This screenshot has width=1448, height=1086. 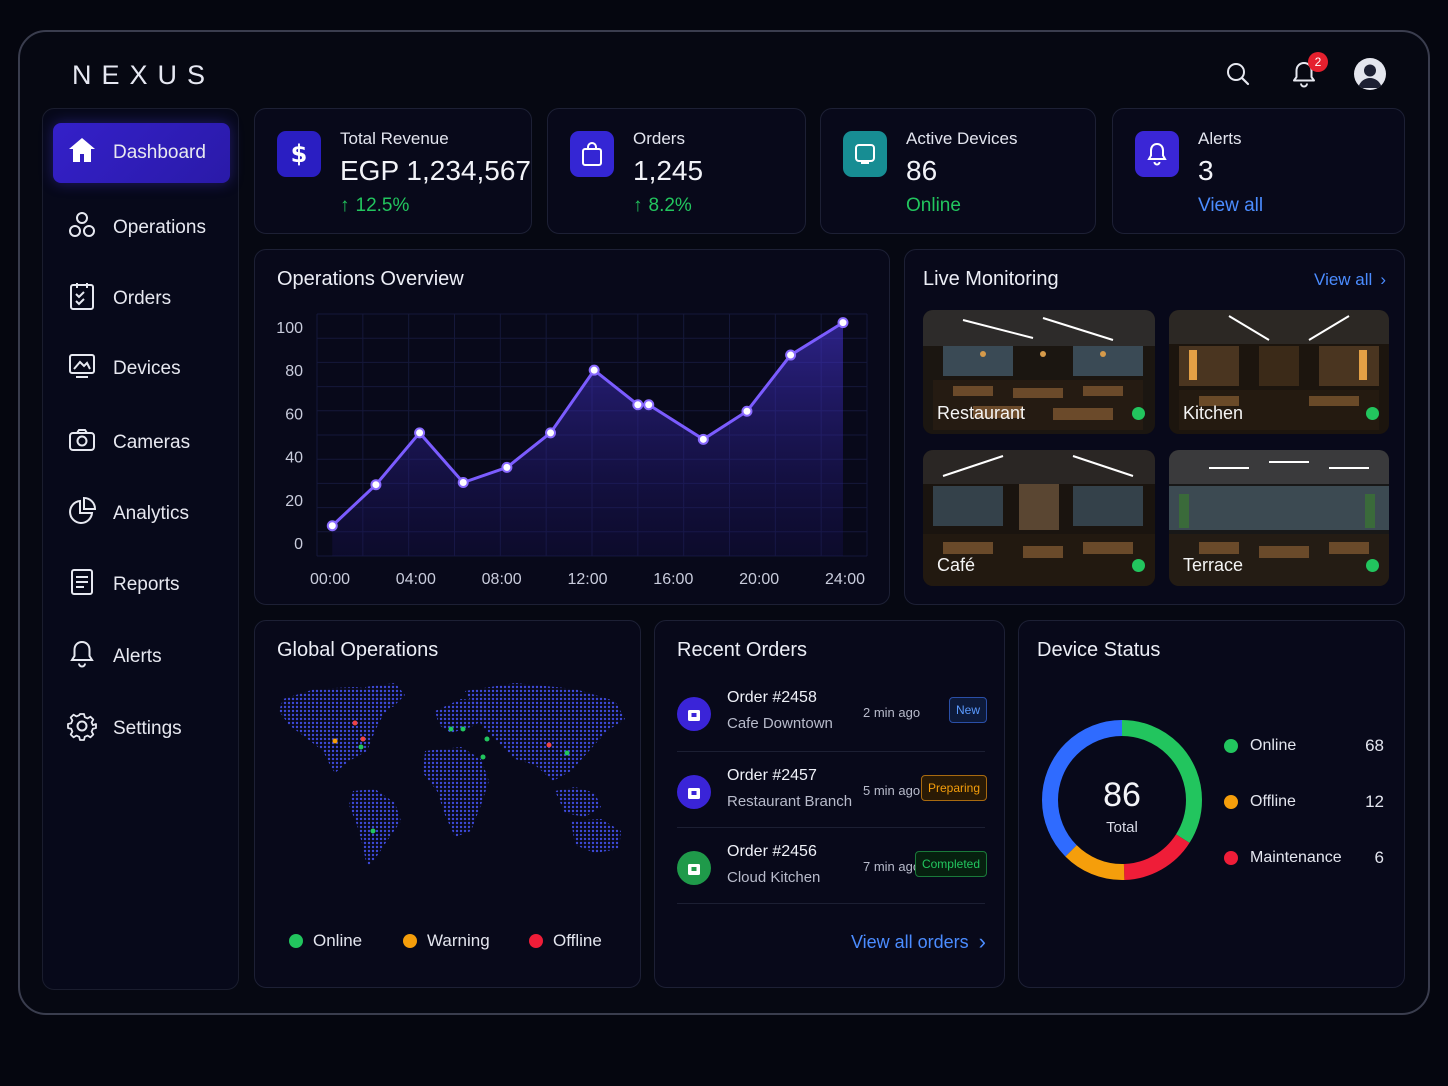 What do you see at coordinates (865, 154) in the screenshot?
I see `device-icon` at bounding box center [865, 154].